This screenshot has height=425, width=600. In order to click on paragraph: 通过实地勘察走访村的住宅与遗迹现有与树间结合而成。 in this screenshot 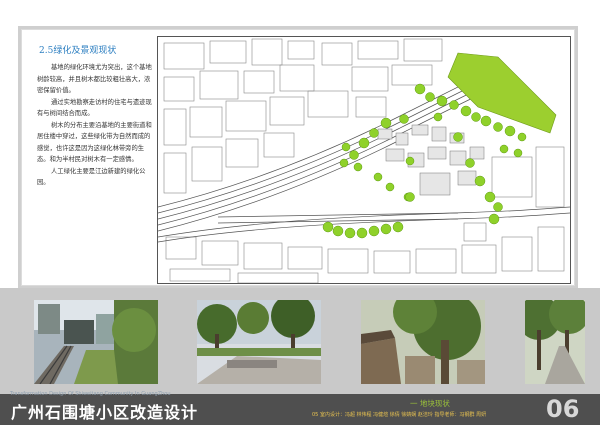, I will do `click(94, 108)`.